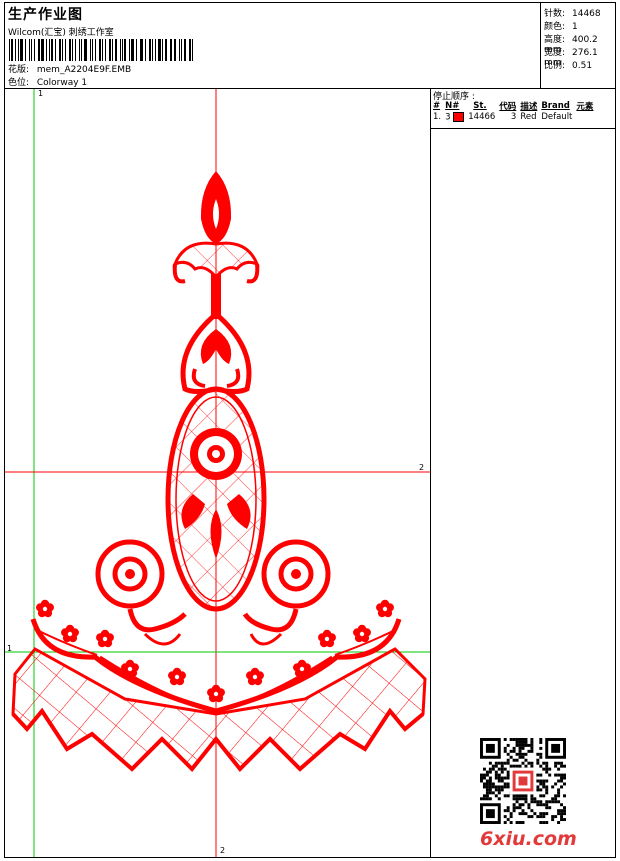  I want to click on qr-code, so click(523, 781).